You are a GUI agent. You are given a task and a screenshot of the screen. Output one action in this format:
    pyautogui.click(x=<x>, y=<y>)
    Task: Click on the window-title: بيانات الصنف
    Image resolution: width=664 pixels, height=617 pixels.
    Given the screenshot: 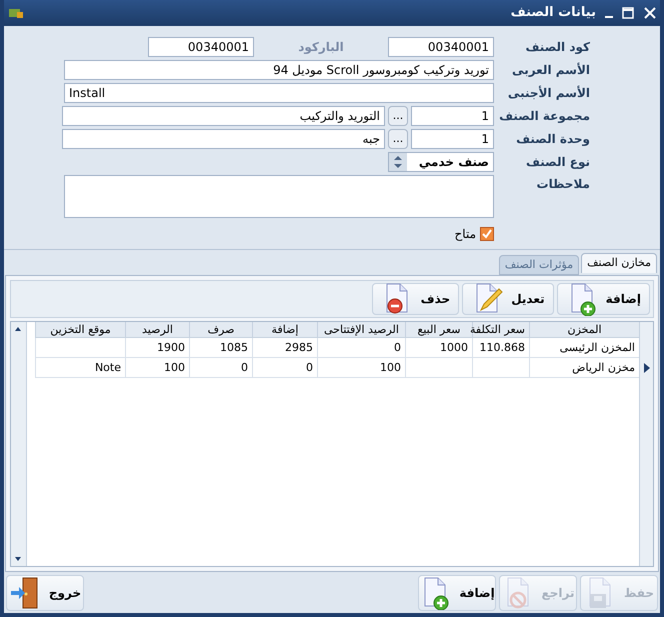 What is the action you would take?
    pyautogui.click(x=553, y=13)
    